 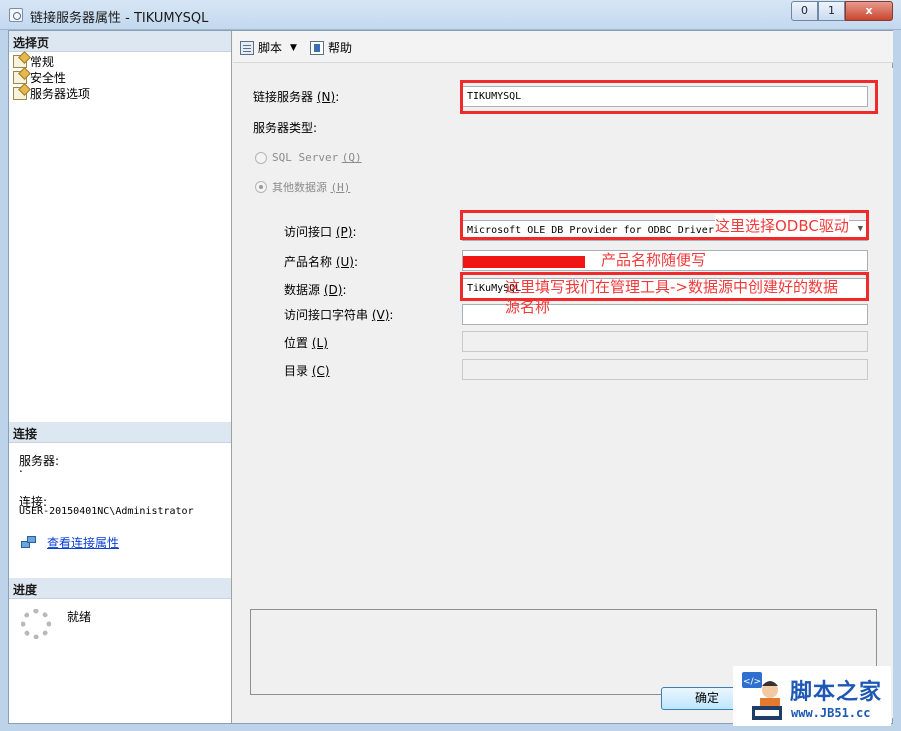 I want to click on progress-heading: 进度, so click(x=120, y=588).